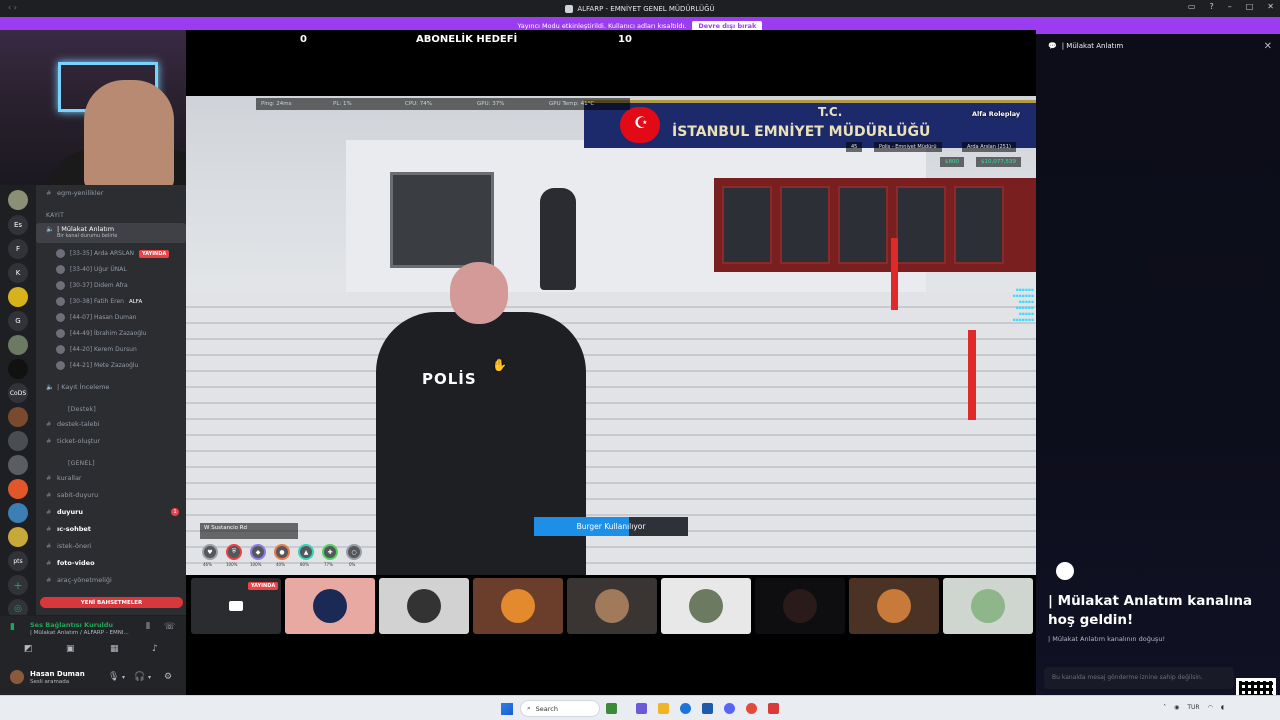 The width and height of the screenshot is (1280, 720). I want to click on back-forward-icon: ‹ ›, so click(12, 7).